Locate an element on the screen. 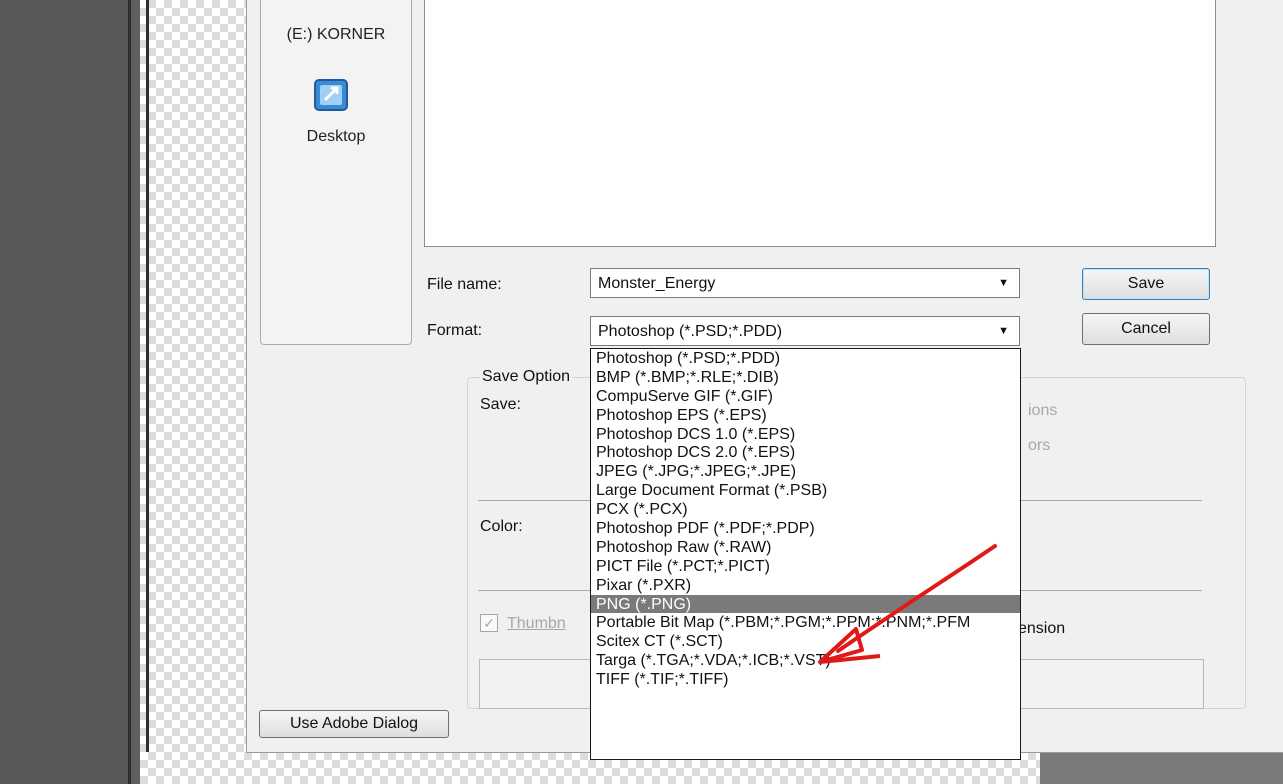  format-option: Photoshop Raw (*.RAW) is located at coordinates (805, 547).